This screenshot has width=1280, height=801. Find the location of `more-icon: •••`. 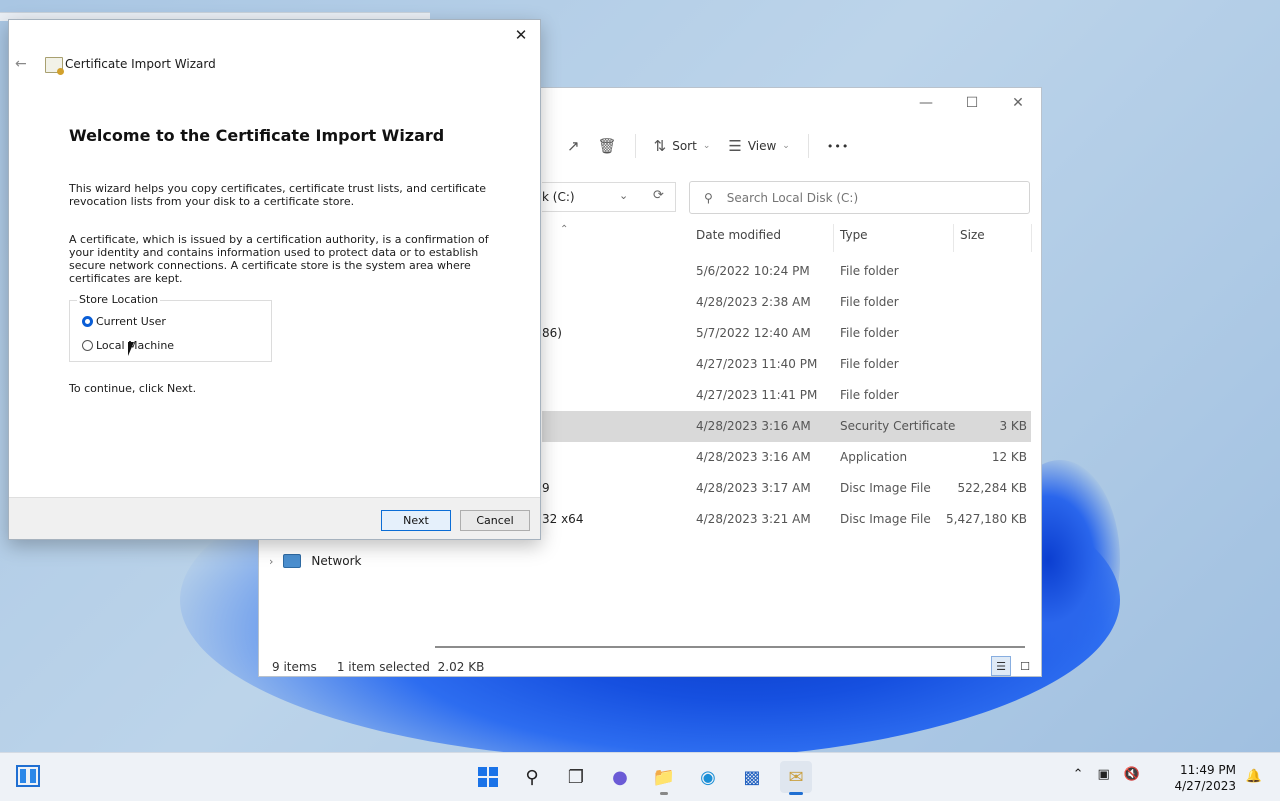

more-icon: ••• is located at coordinates (838, 146).